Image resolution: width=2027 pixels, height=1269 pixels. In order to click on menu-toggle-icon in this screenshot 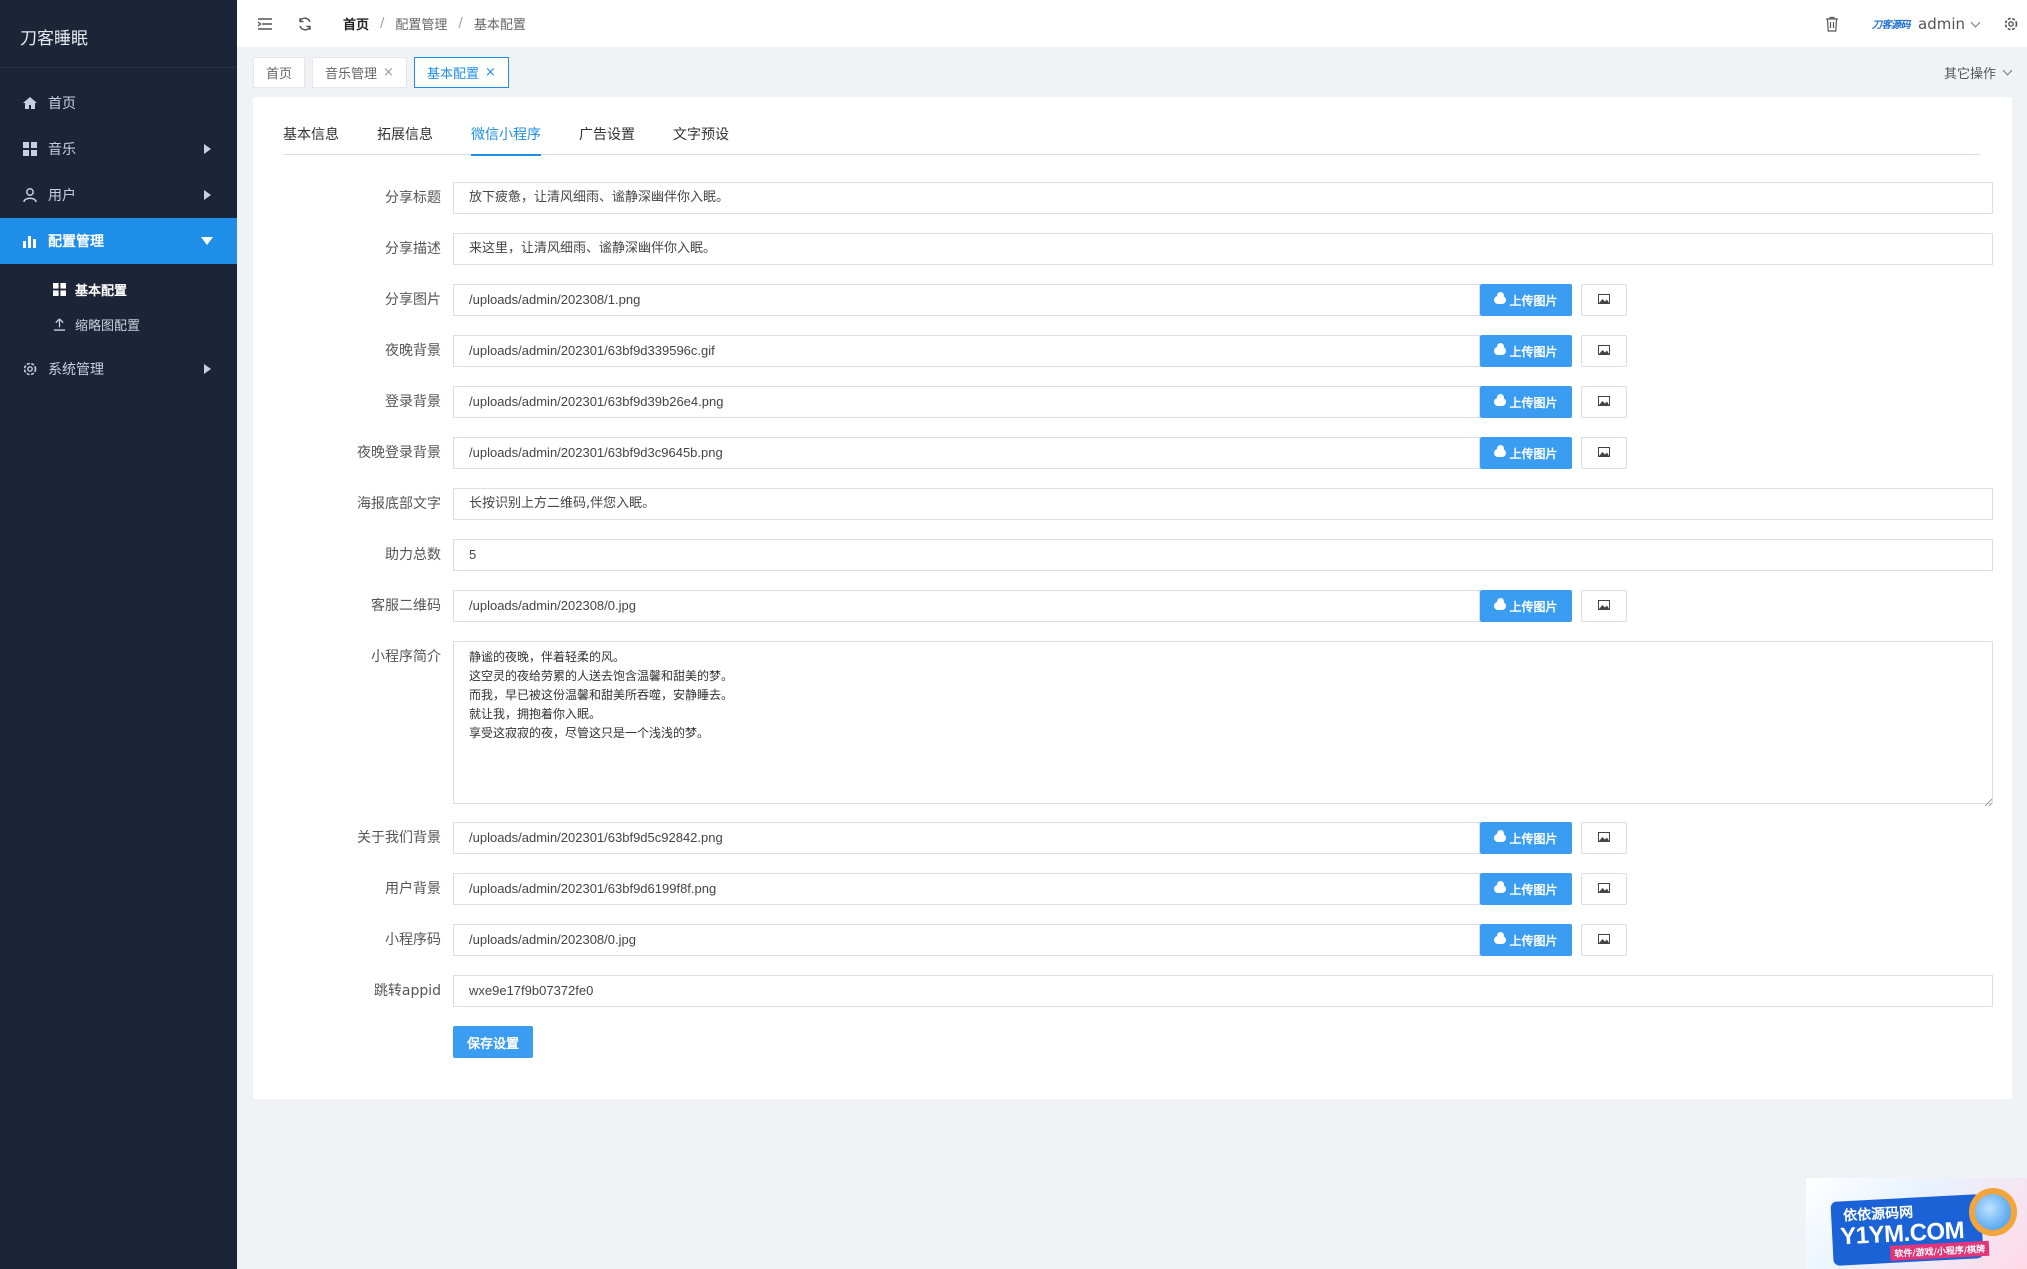, I will do `click(265, 24)`.